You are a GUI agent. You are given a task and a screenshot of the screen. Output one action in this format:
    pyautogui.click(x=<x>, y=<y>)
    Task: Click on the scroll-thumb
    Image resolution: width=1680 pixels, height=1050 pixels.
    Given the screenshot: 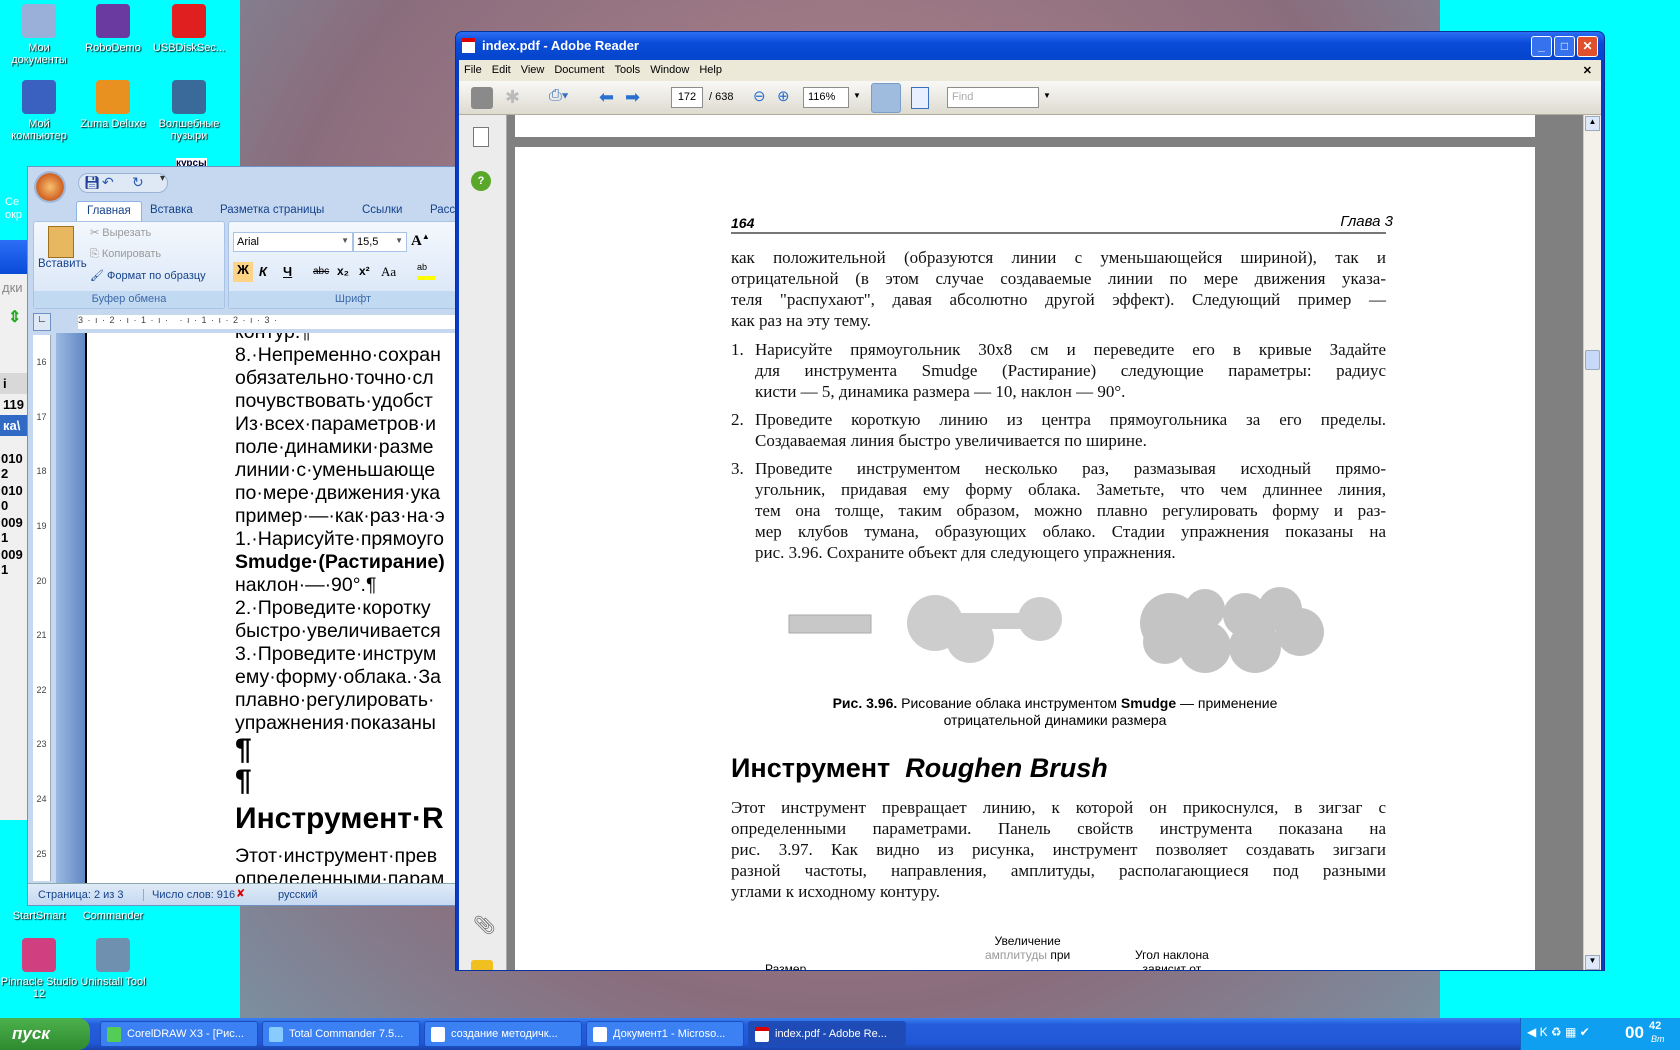 What is the action you would take?
    pyautogui.click(x=1592, y=360)
    